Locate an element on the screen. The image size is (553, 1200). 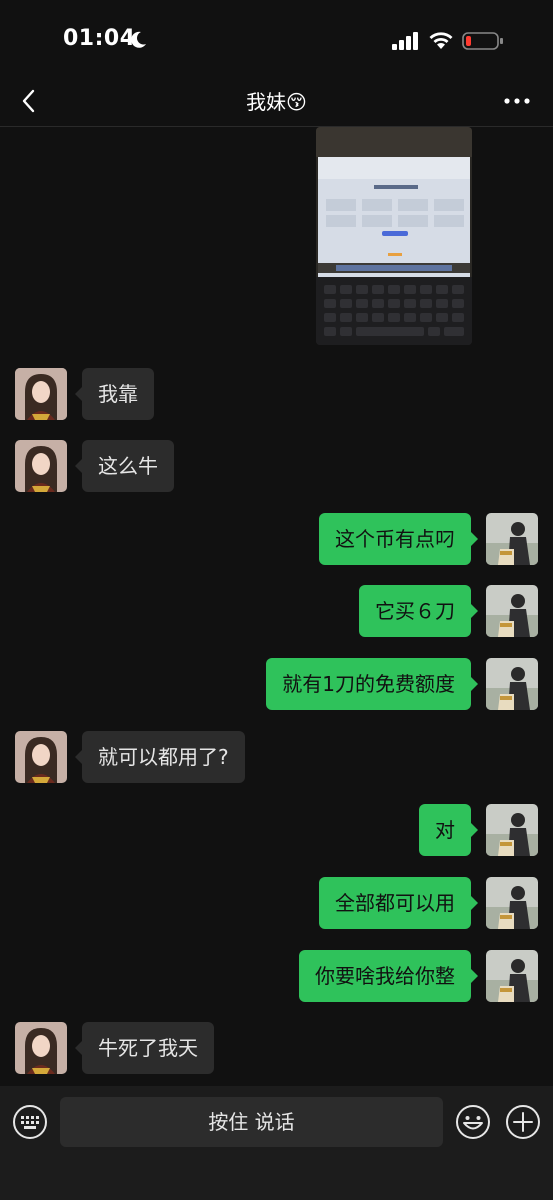
hold-to-talk-button: 按住 说话 is located at coordinates (251, 1122).